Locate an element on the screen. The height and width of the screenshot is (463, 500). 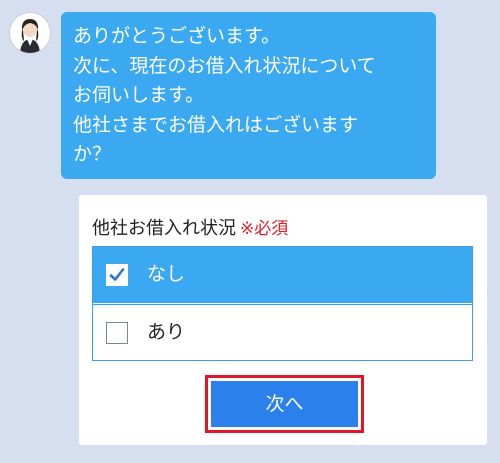
option-none-label: なし is located at coordinates (166, 274).